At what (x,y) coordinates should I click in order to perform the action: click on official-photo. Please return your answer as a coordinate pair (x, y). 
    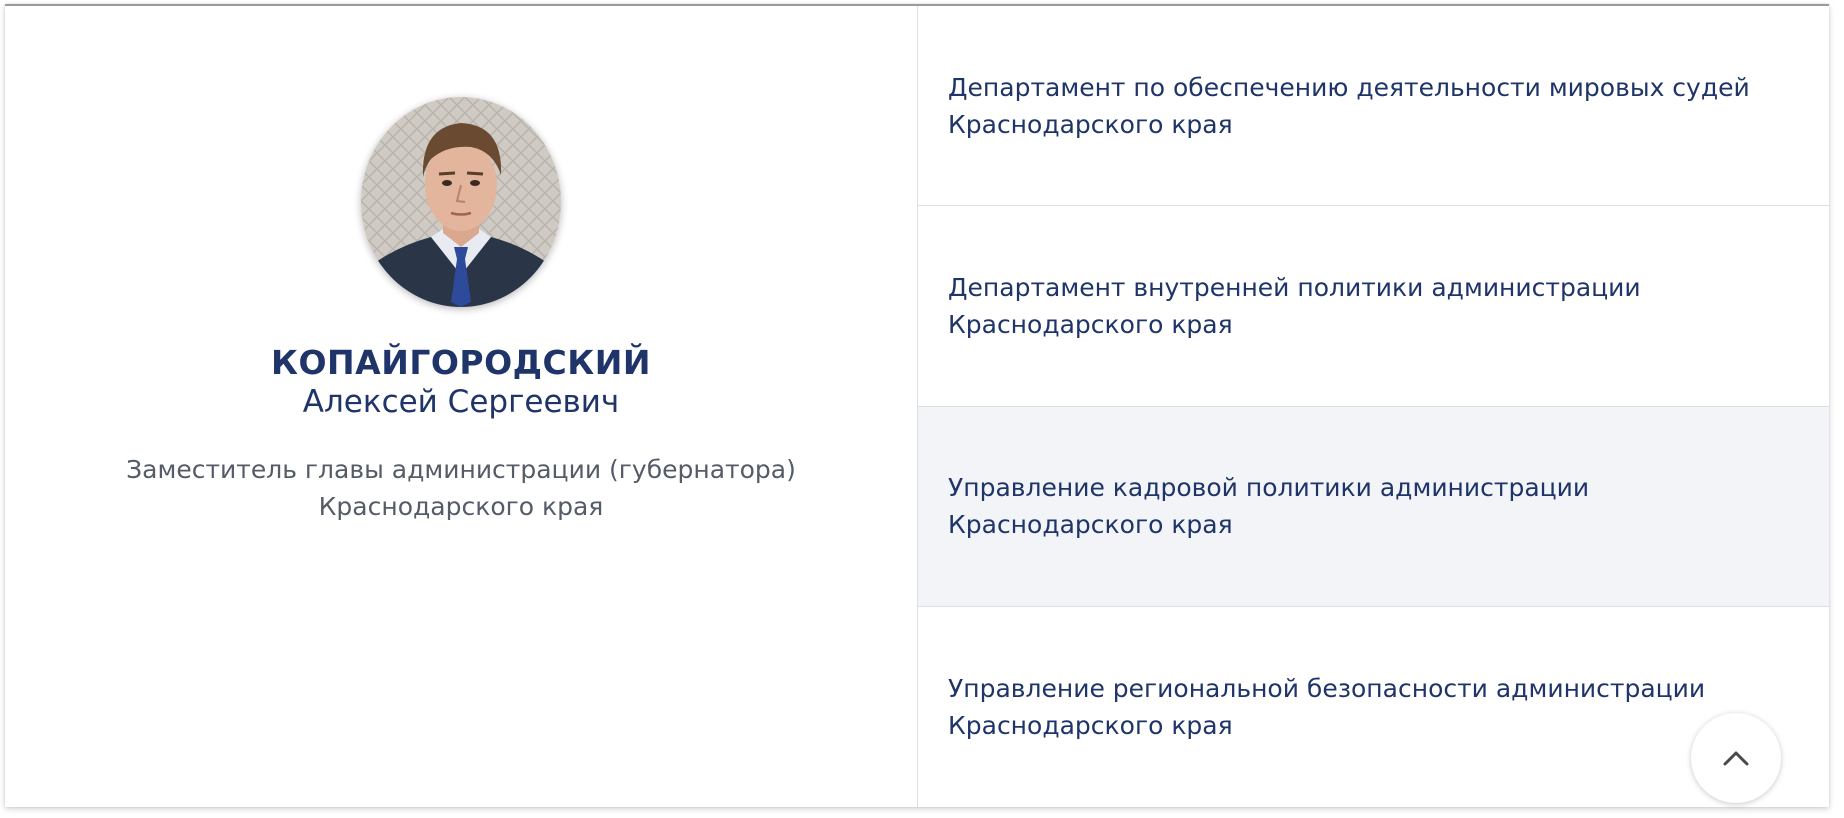
    Looking at the image, I should click on (461, 202).